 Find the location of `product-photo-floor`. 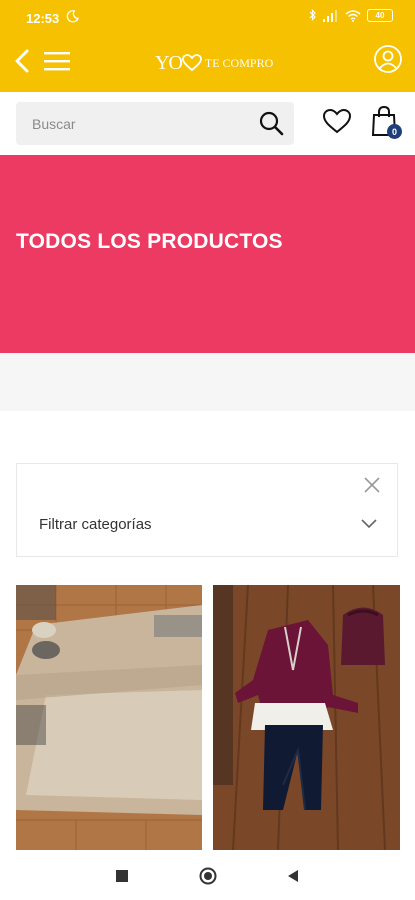

product-photo-floor is located at coordinates (109, 717).